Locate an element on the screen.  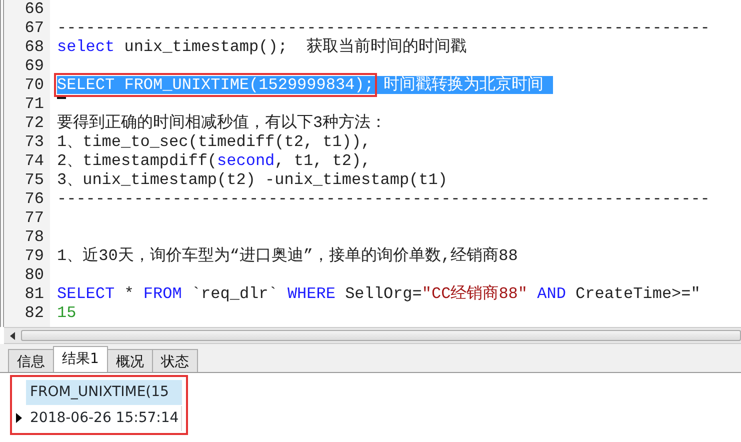
line-number: 68 is located at coordinates (34, 47).